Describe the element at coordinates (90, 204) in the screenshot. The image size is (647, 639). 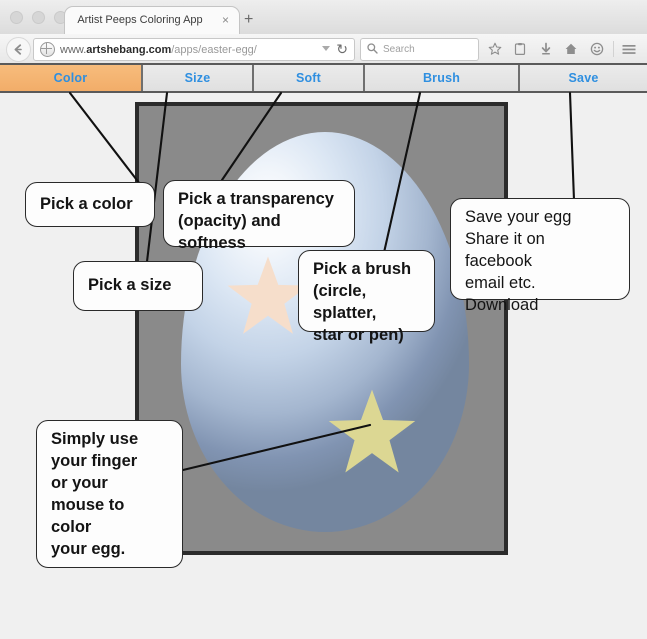
I see `callout-pick-a-color: Pick a color` at that location.